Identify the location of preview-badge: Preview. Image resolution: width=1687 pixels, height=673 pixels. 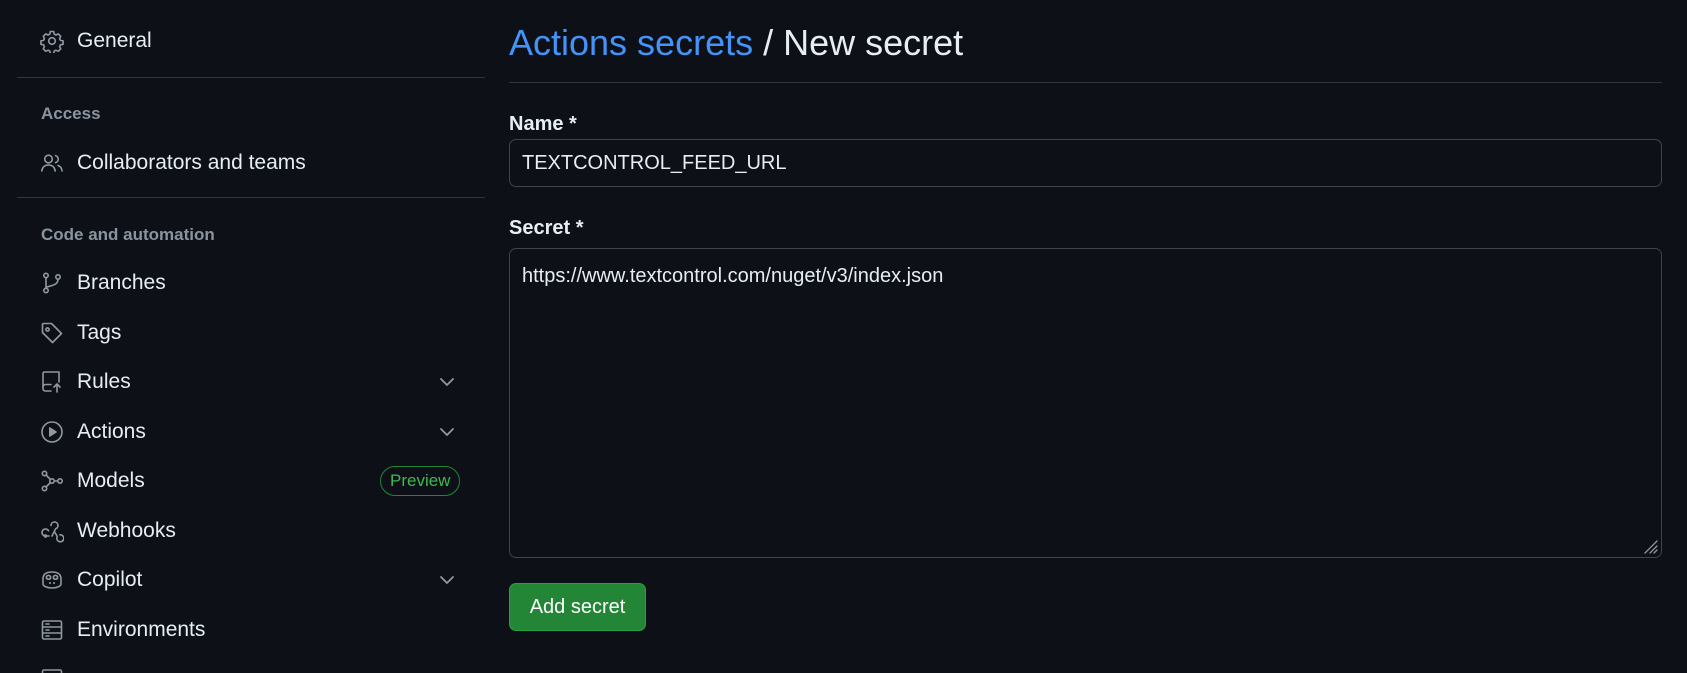
(420, 481).